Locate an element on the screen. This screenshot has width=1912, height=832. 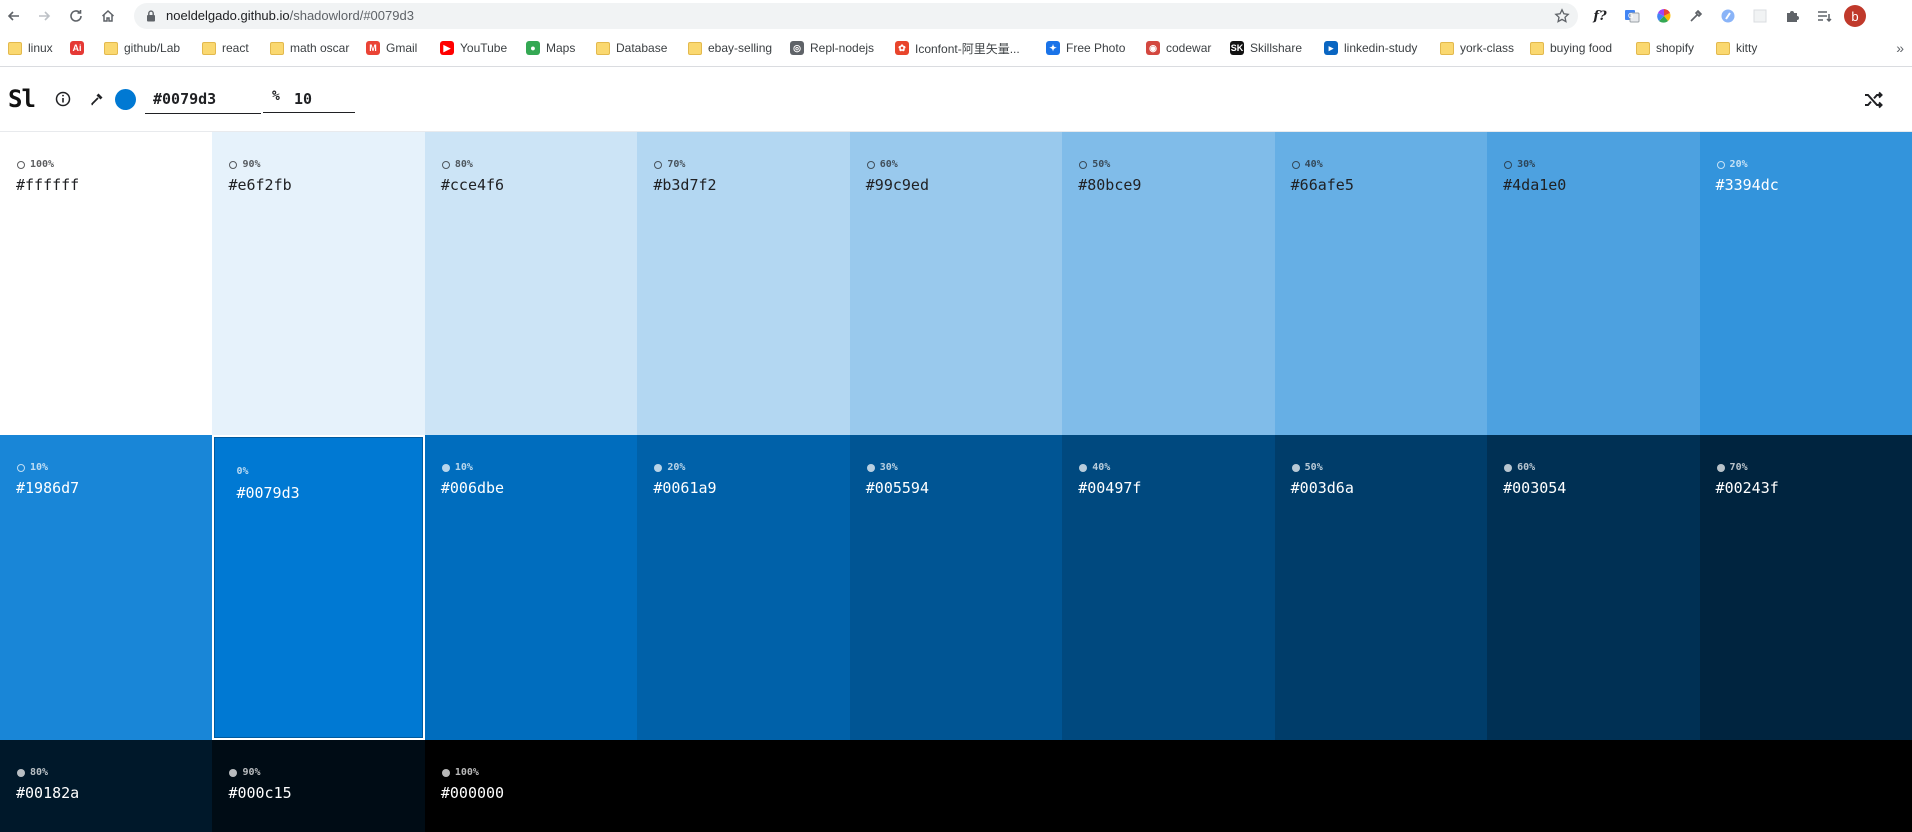
bookmark-label: Free Photo is located at coordinates (1096, 48).